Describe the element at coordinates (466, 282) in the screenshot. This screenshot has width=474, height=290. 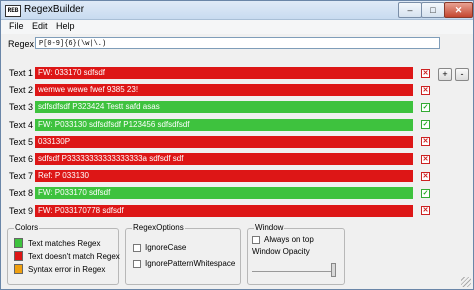
I see `resize-grip` at that location.